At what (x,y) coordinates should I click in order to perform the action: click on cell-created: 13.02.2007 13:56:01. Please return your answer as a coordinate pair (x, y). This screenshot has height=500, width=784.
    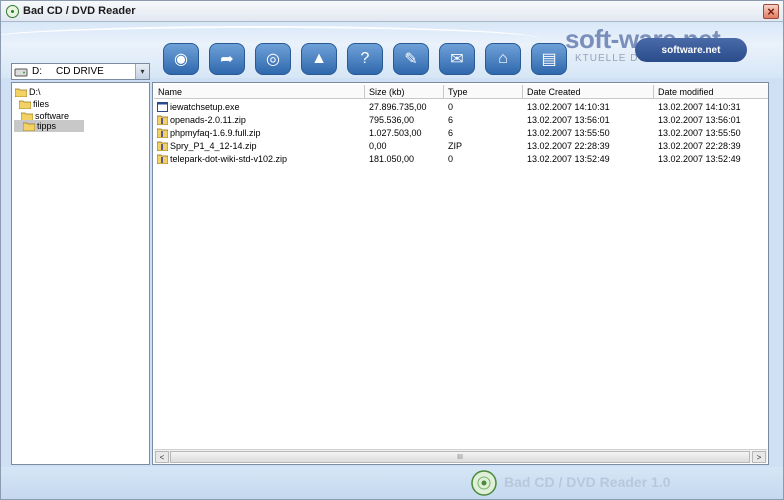
    Looking at the image, I should click on (568, 119).